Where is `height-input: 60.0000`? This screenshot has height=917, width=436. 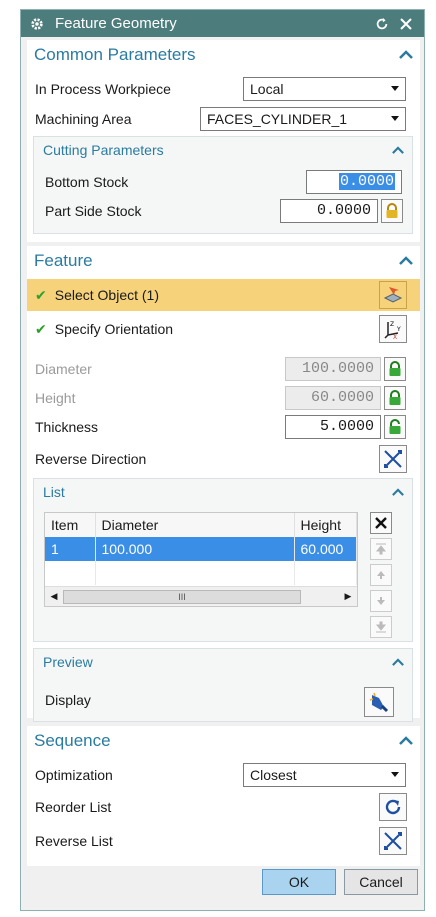
height-input: 60.0000 is located at coordinates (333, 398).